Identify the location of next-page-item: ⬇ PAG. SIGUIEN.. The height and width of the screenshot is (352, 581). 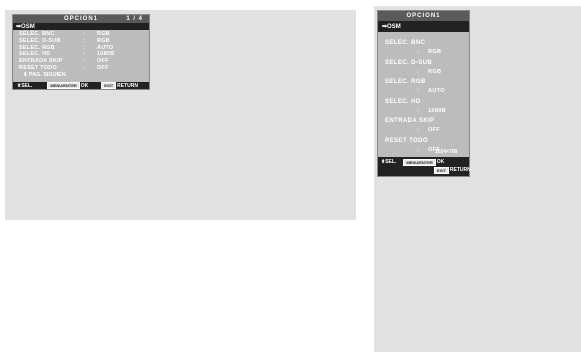
(81, 75).